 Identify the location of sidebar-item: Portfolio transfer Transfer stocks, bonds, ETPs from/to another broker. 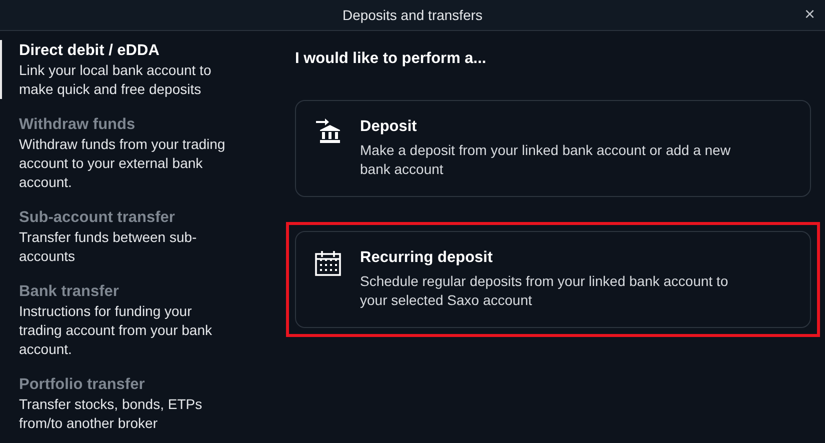
(134, 403).